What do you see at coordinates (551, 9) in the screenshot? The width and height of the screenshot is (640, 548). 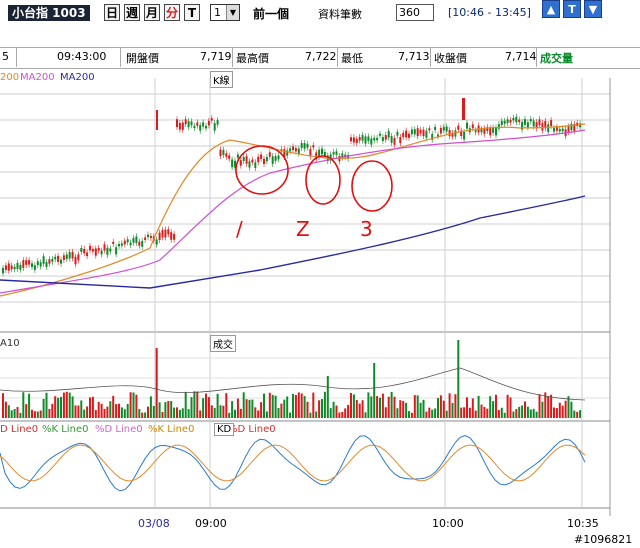 I see `up-arrow-icon: ▲` at bounding box center [551, 9].